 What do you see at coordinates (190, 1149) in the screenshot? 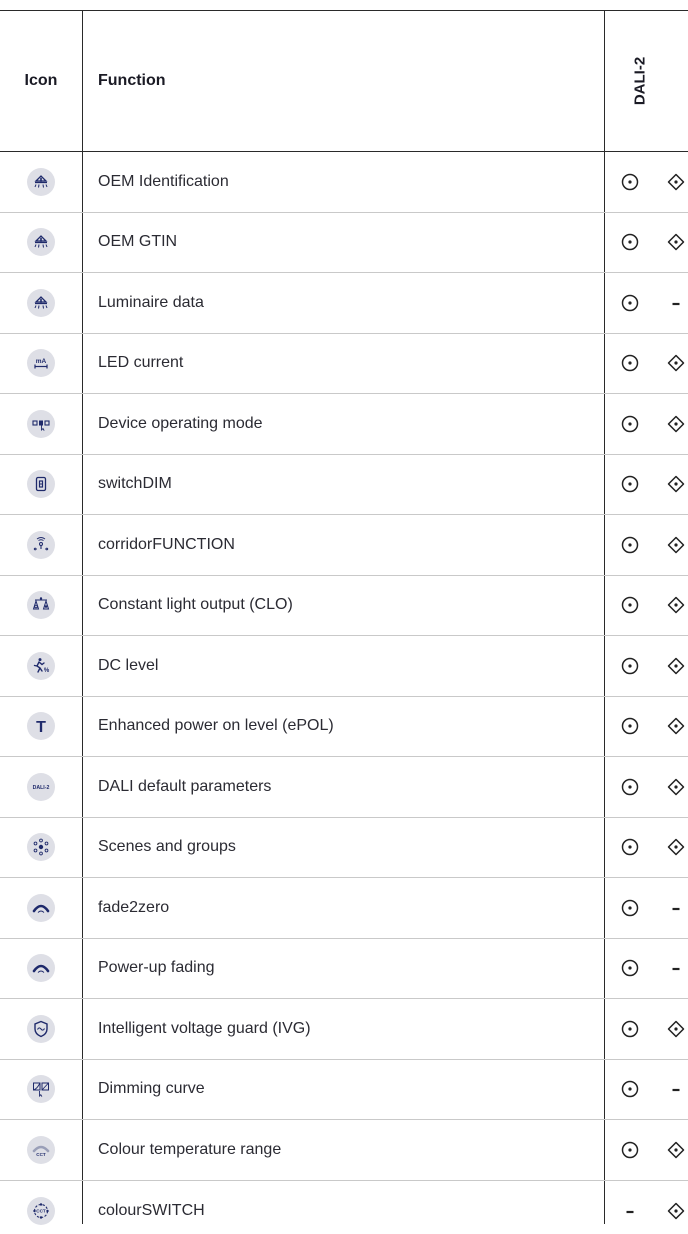
I see `function-label: Colour temperature range` at bounding box center [190, 1149].